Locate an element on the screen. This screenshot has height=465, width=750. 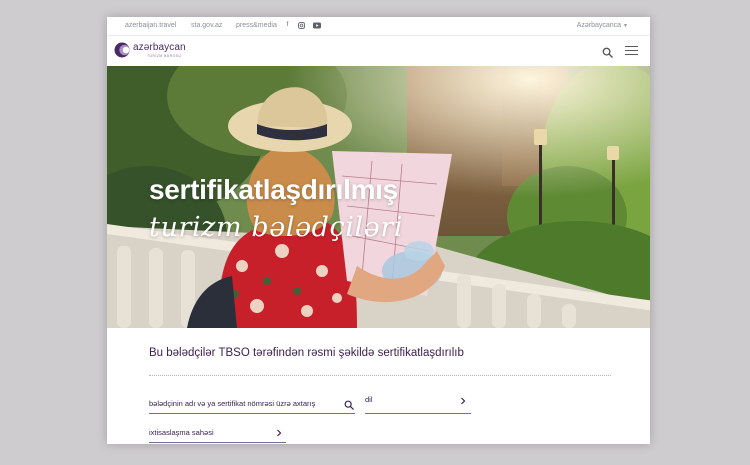
main-header: azərbaycan TURİZM BÜROSU is located at coordinates (378, 51).